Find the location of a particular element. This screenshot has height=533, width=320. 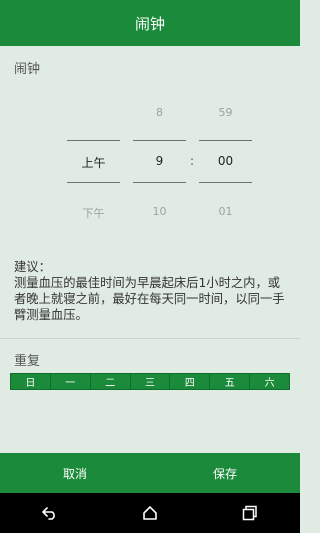

day-toggle-fri: 五 is located at coordinates (230, 381).